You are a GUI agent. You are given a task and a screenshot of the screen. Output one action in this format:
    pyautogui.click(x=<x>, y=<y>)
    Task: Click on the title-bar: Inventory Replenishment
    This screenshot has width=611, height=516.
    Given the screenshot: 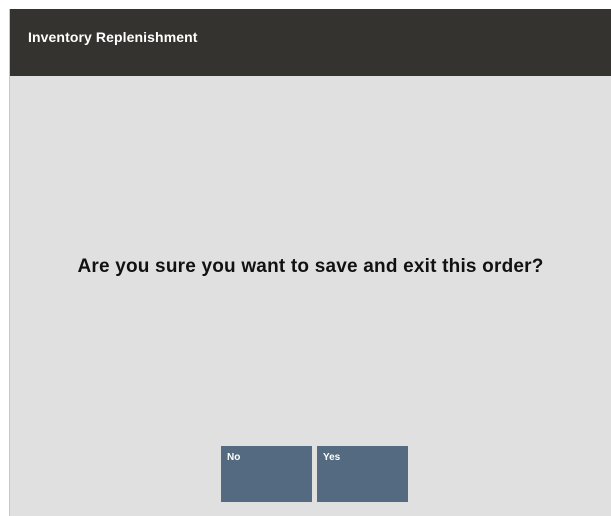 What is the action you would take?
    pyautogui.click(x=310, y=42)
    